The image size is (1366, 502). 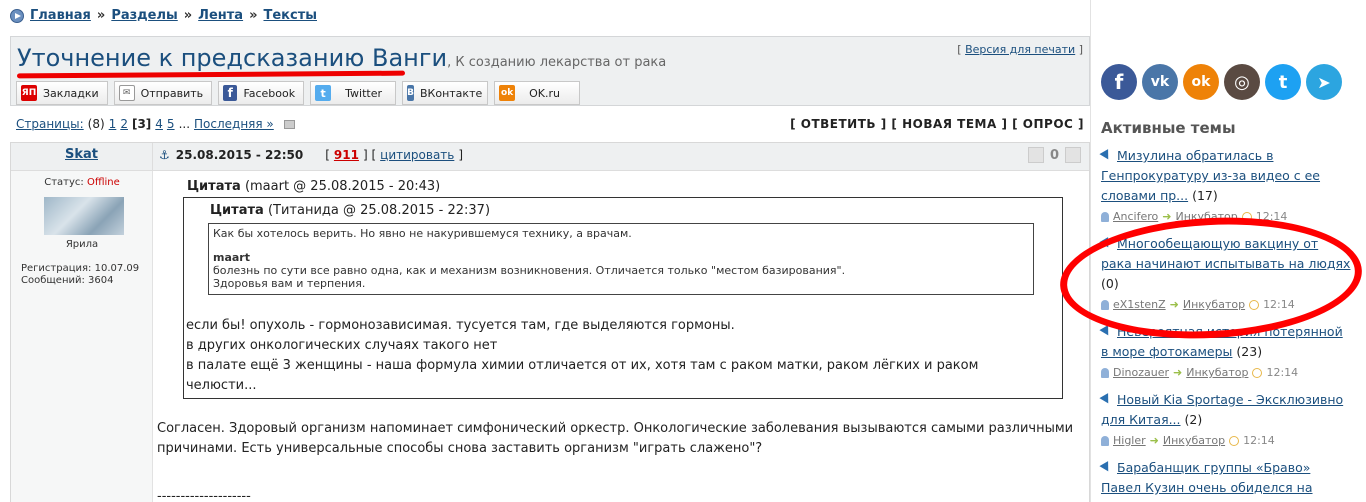 I want to click on vote-up-icon, so click(x=1073, y=155).